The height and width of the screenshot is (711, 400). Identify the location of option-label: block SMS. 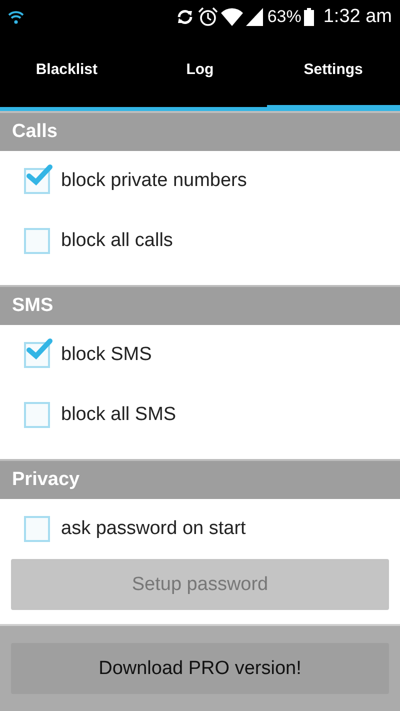
(106, 355).